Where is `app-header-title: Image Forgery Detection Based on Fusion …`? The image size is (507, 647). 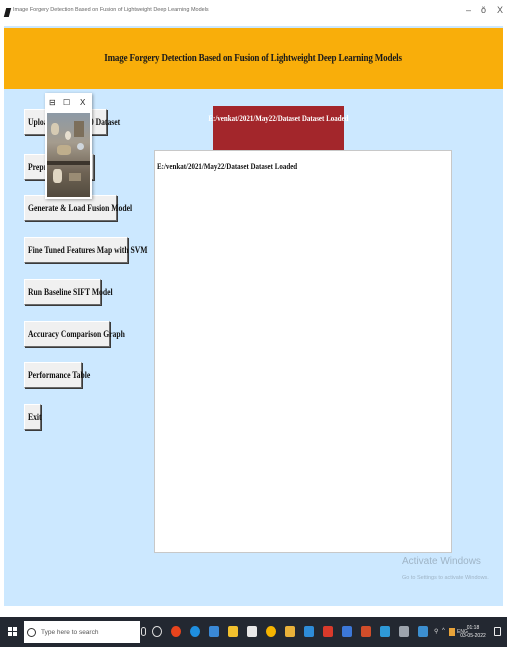 app-header-title: Image Forgery Detection Based on Fusion … is located at coordinates (253, 58).